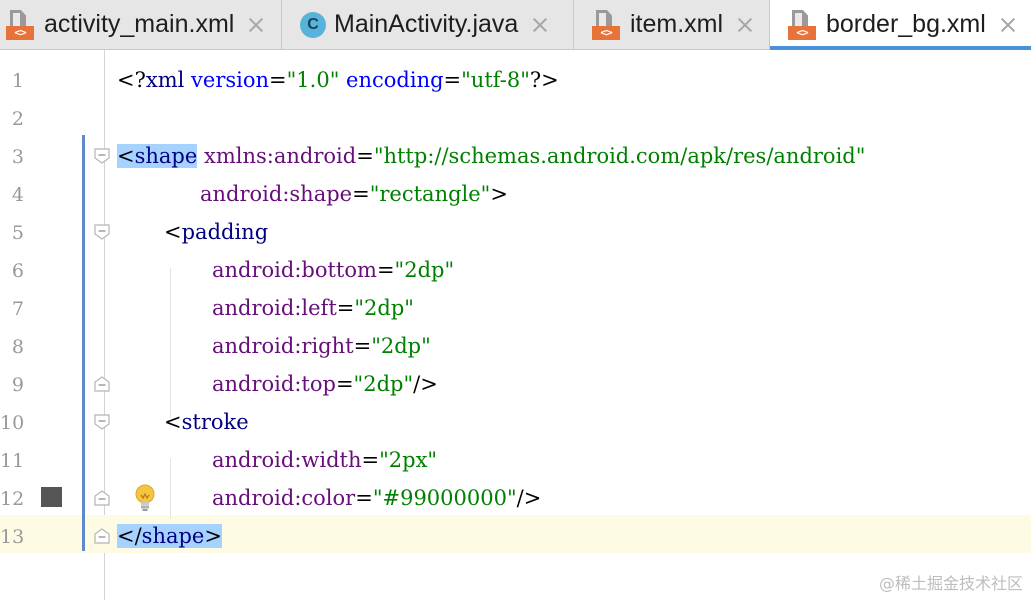  Describe the element at coordinates (515, 194) in the screenshot. I see `code-line-4: 4 android:shape="rectangle">` at that location.